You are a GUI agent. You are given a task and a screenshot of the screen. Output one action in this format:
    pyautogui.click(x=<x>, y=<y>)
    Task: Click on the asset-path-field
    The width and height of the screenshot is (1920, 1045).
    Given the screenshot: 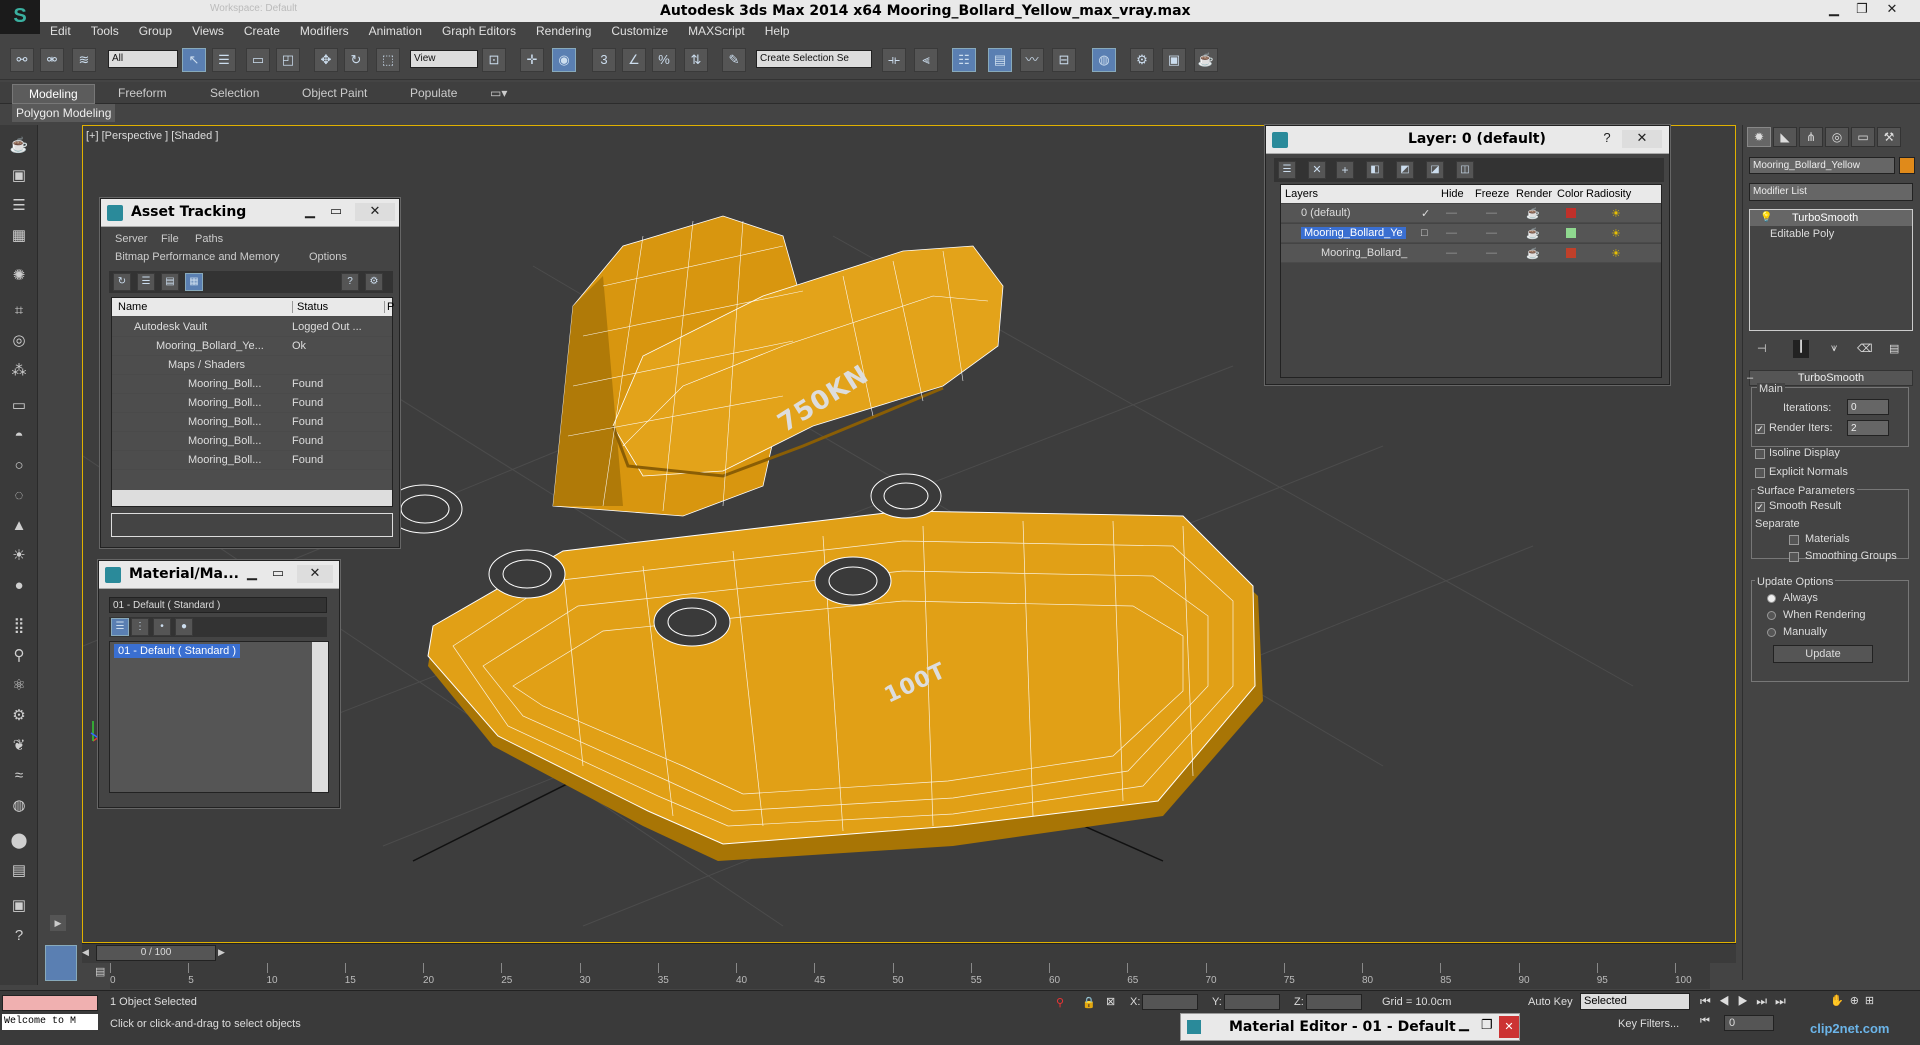 What is the action you would take?
    pyautogui.click(x=252, y=525)
    